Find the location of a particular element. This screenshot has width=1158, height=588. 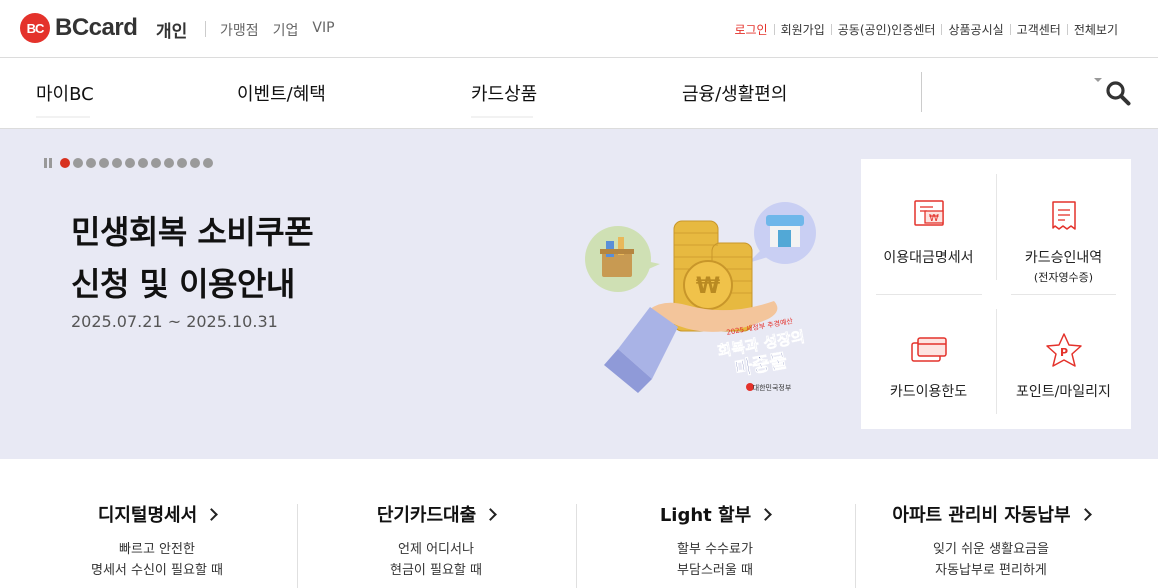

quick-label: 카드이용한도 is located at coordinates (928, 392).